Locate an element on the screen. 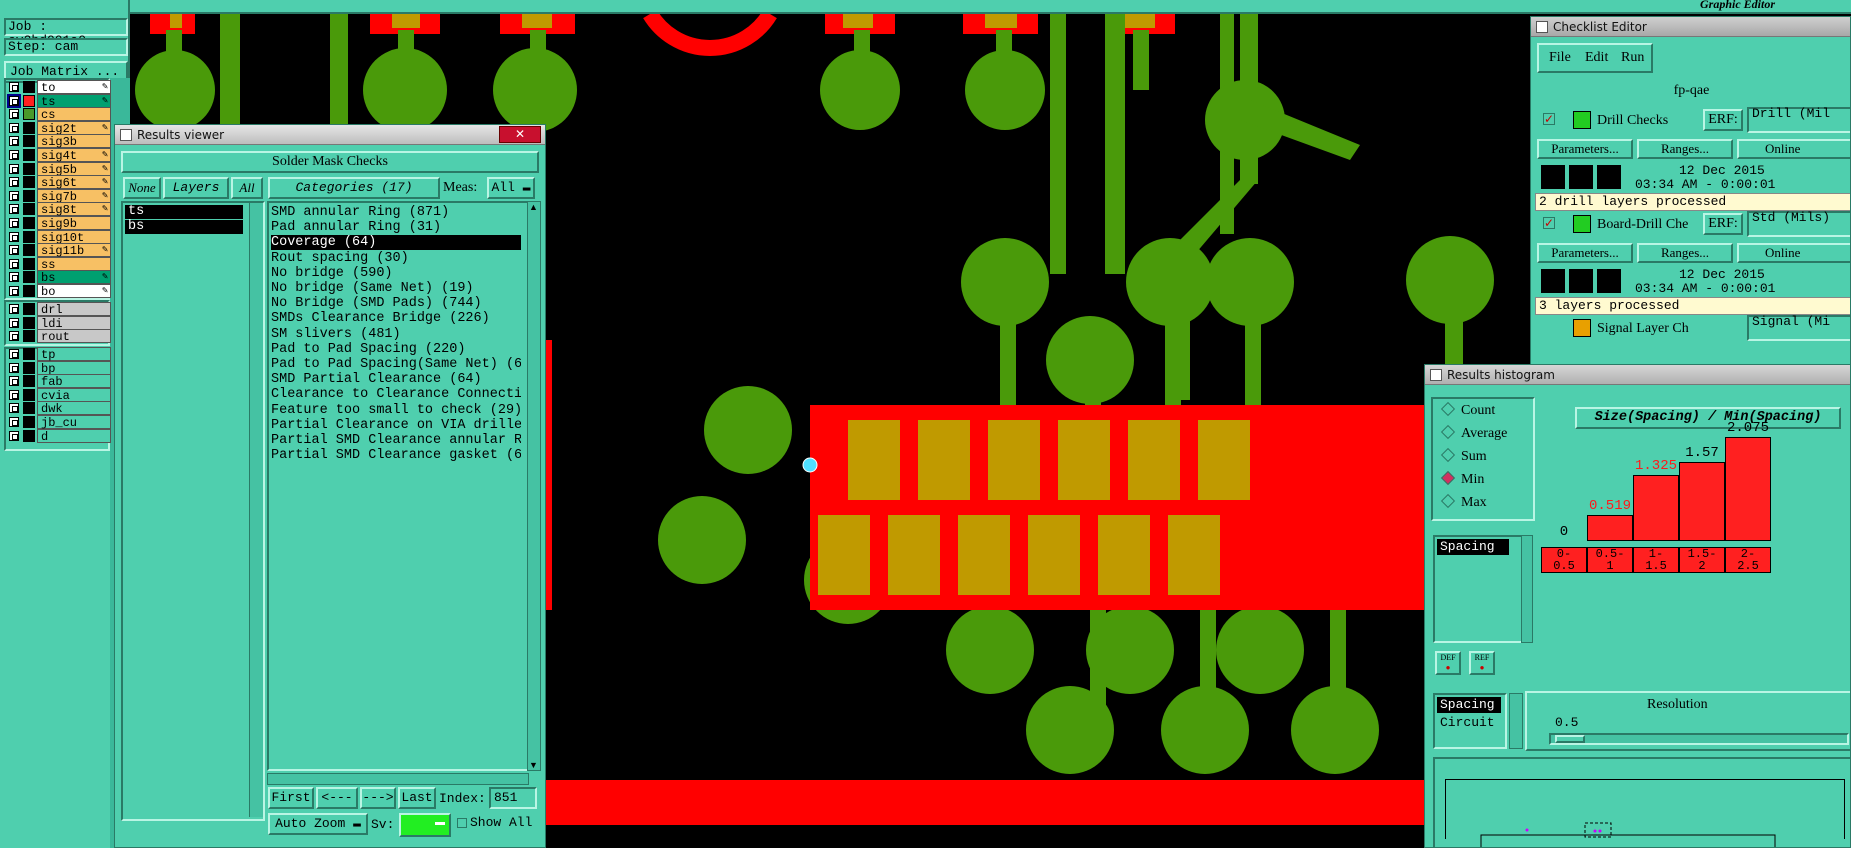  layer-row-bs: bs ✎ is located at coordinates (65, 277).